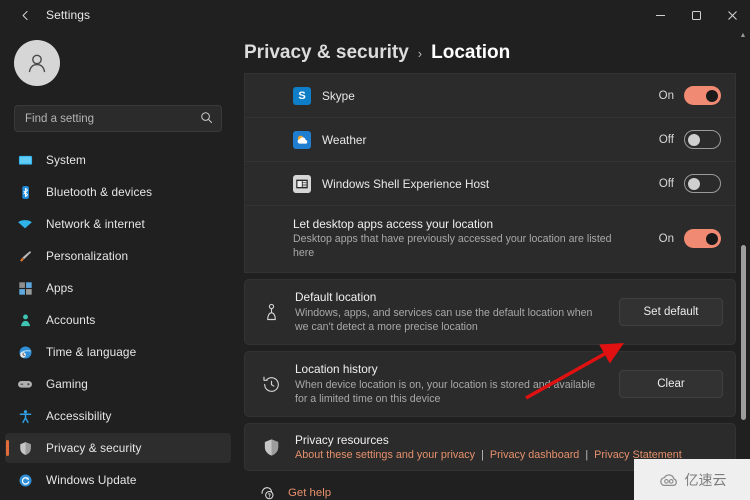  Describe the element at coordinates (671, 312) in the screenshot. I see `set-default-button: Set default` at that location.